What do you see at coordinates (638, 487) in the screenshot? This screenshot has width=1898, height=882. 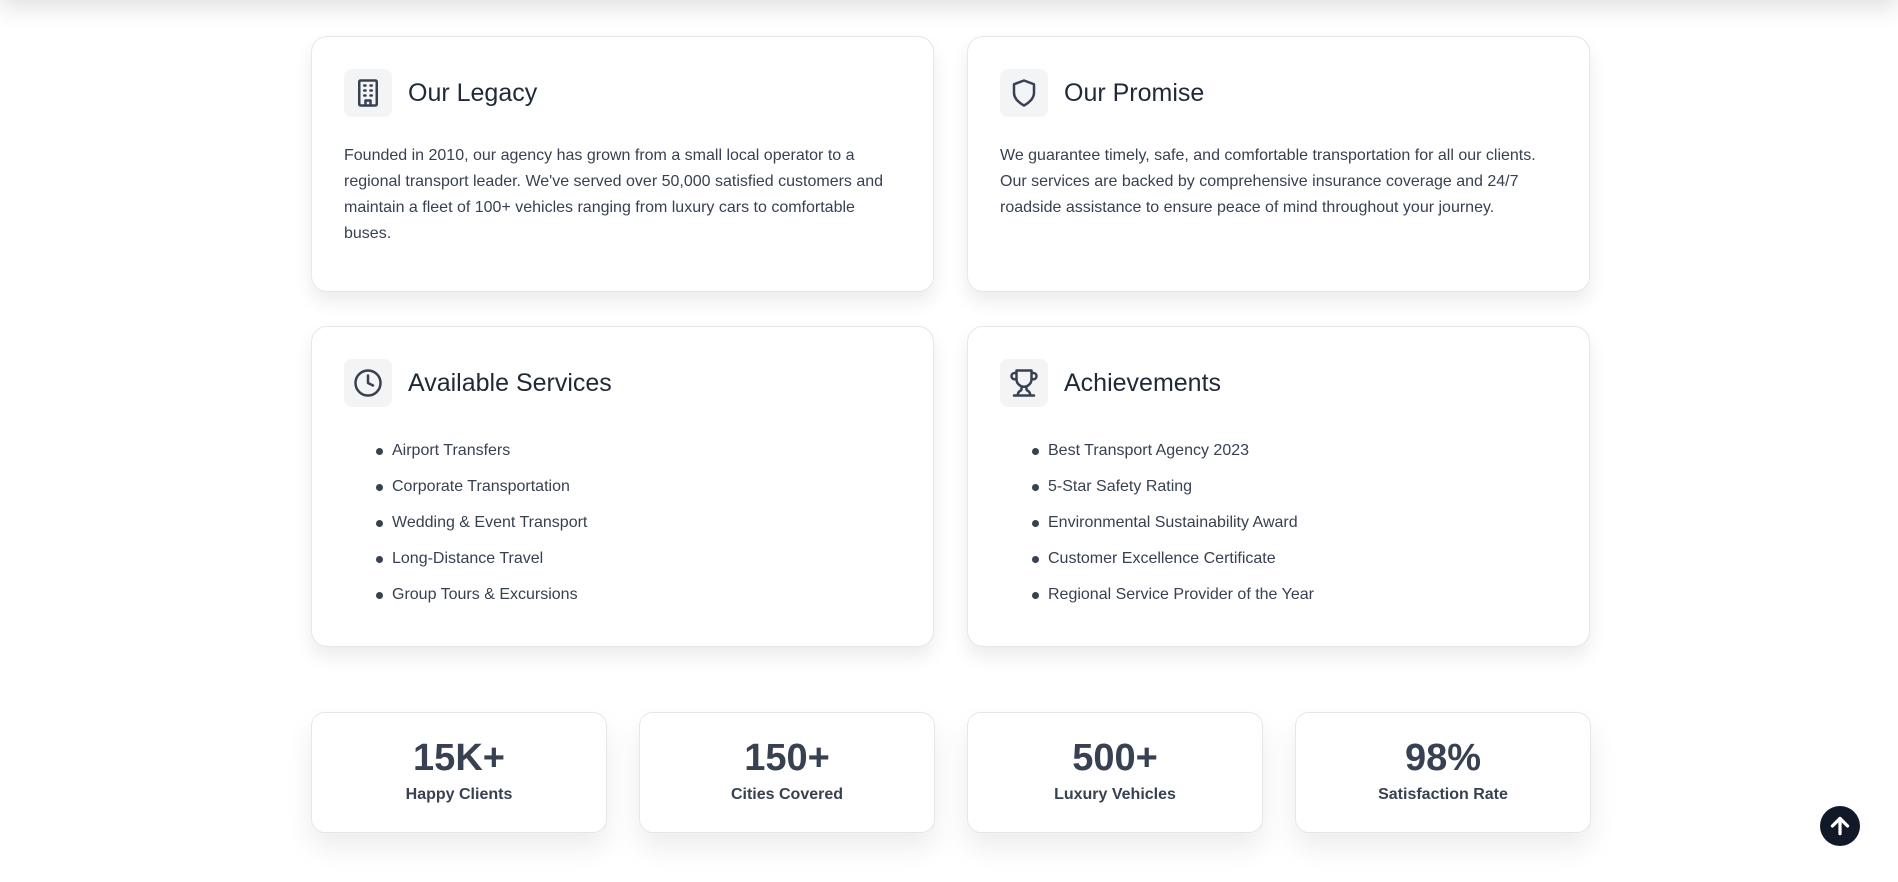 I see `list-item: Corporate Transportation` at bounding box center [638, 487].